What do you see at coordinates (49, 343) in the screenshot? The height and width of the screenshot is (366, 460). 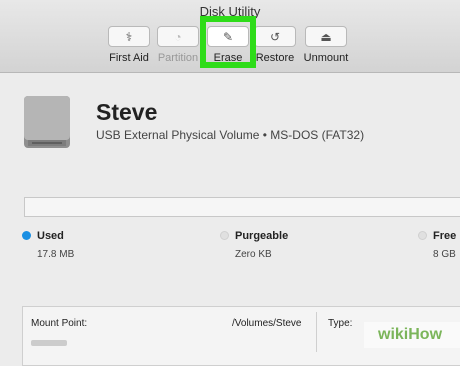 I see `info-row-partial` at bounding box center [49, 343].